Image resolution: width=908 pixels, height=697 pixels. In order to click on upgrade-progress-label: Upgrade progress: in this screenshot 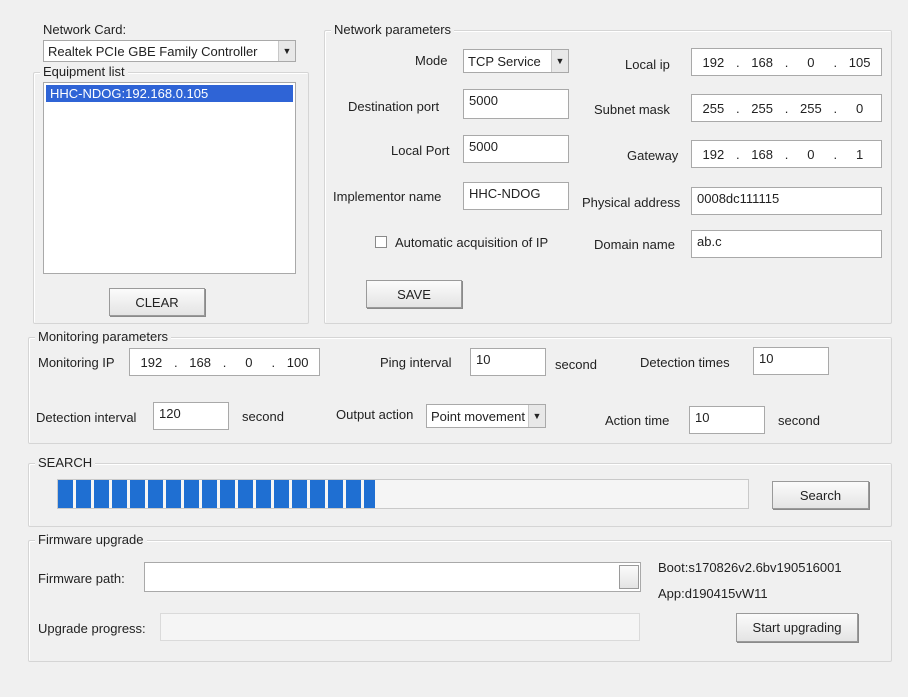, I will do `click(92, 628)`.